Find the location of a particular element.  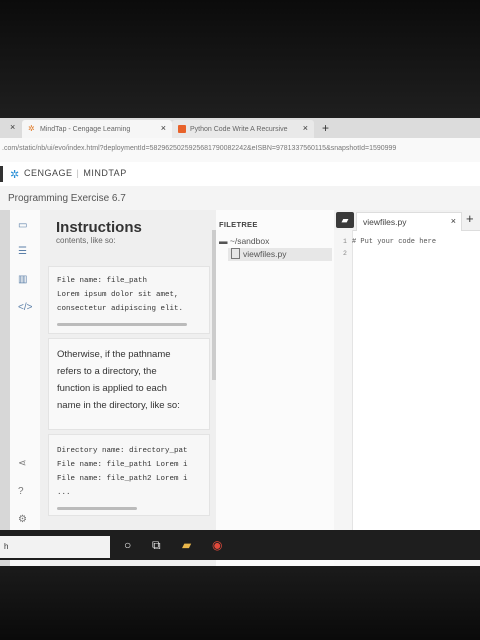

exercise-title: Programming Exercise 6.7 is located at coordinates (67, 198).